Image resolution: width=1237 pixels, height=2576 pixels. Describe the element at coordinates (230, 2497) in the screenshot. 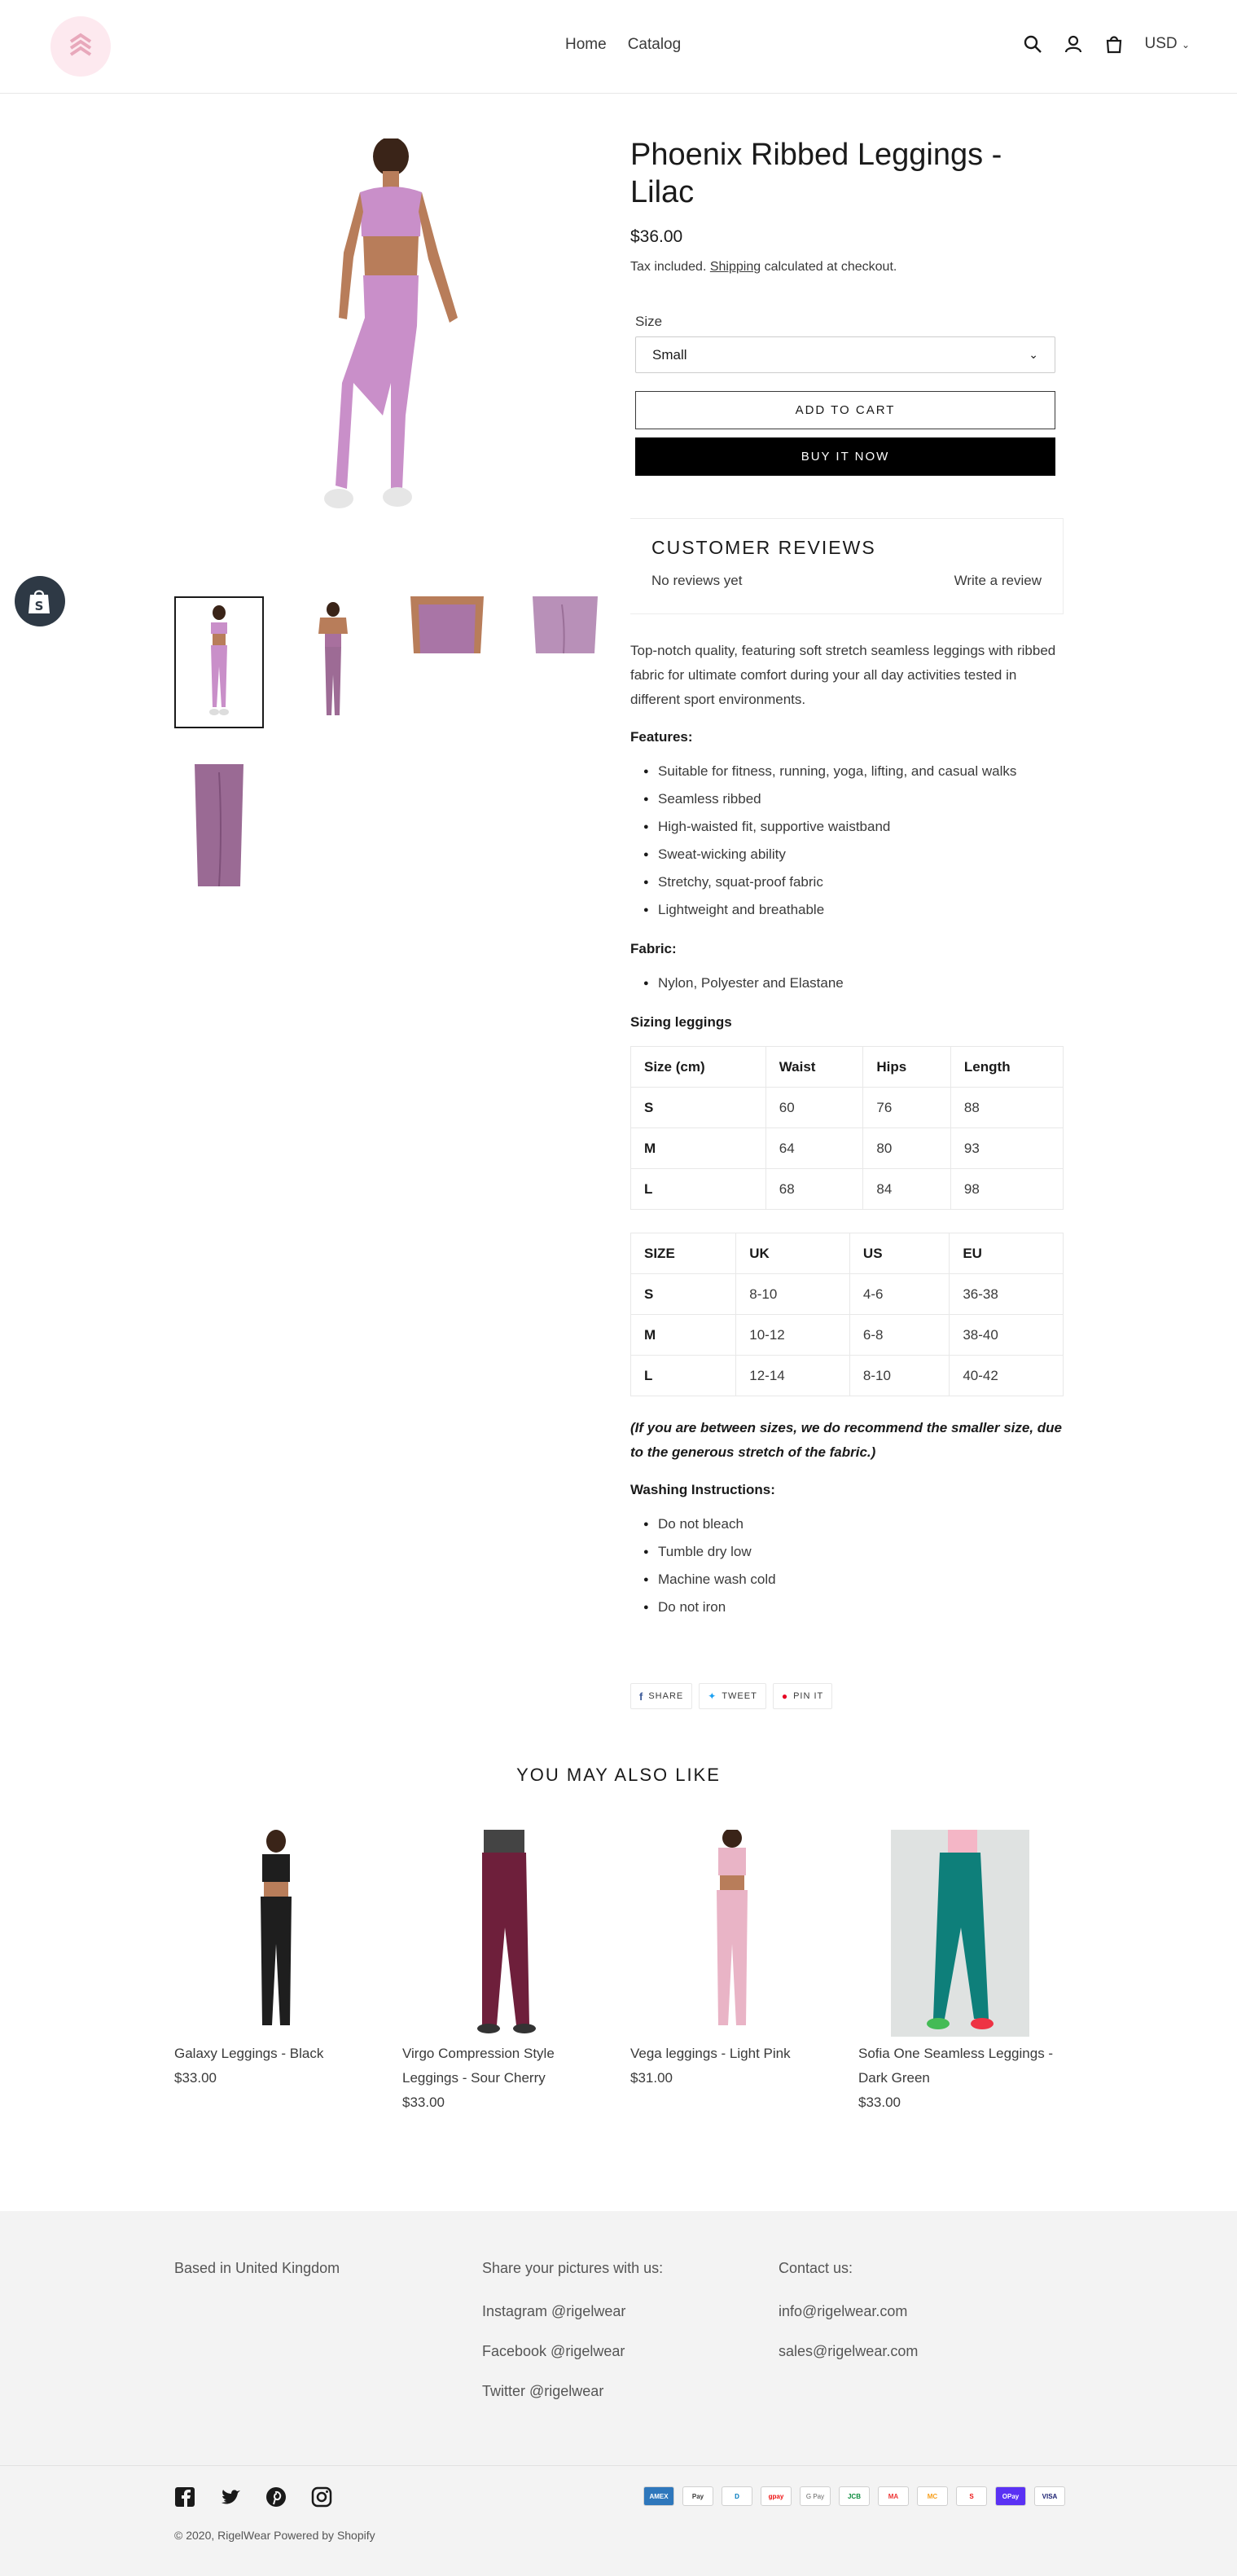

I see `twitter-icon` at that location.